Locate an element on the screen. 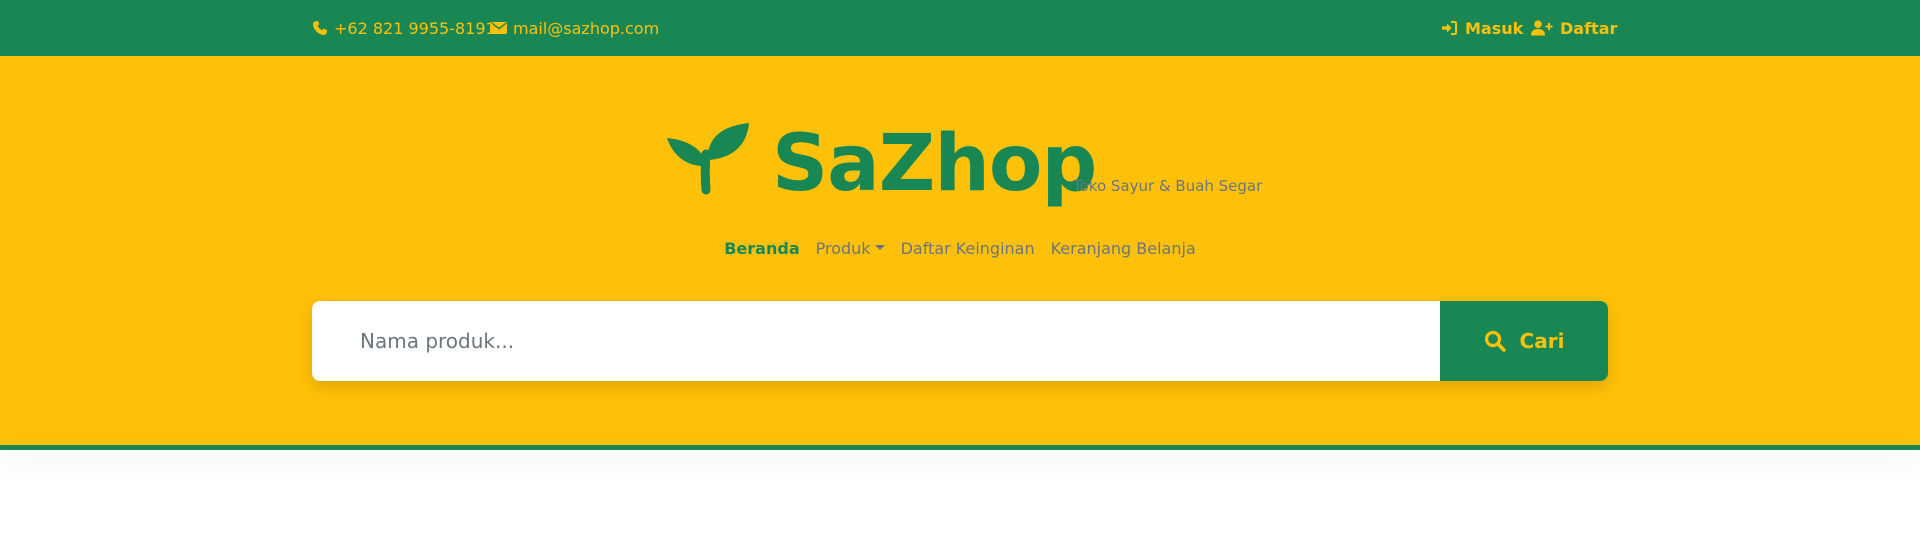  sprout-icon is located at coordinates (708, 159).